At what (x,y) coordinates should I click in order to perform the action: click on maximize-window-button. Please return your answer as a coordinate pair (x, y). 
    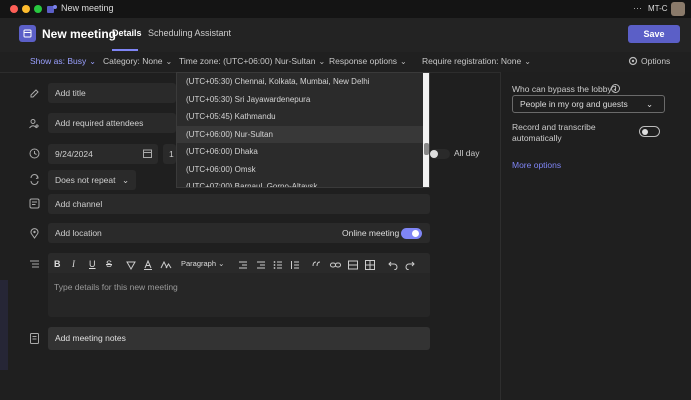
    Looking at the image, I should click on (38, 9).